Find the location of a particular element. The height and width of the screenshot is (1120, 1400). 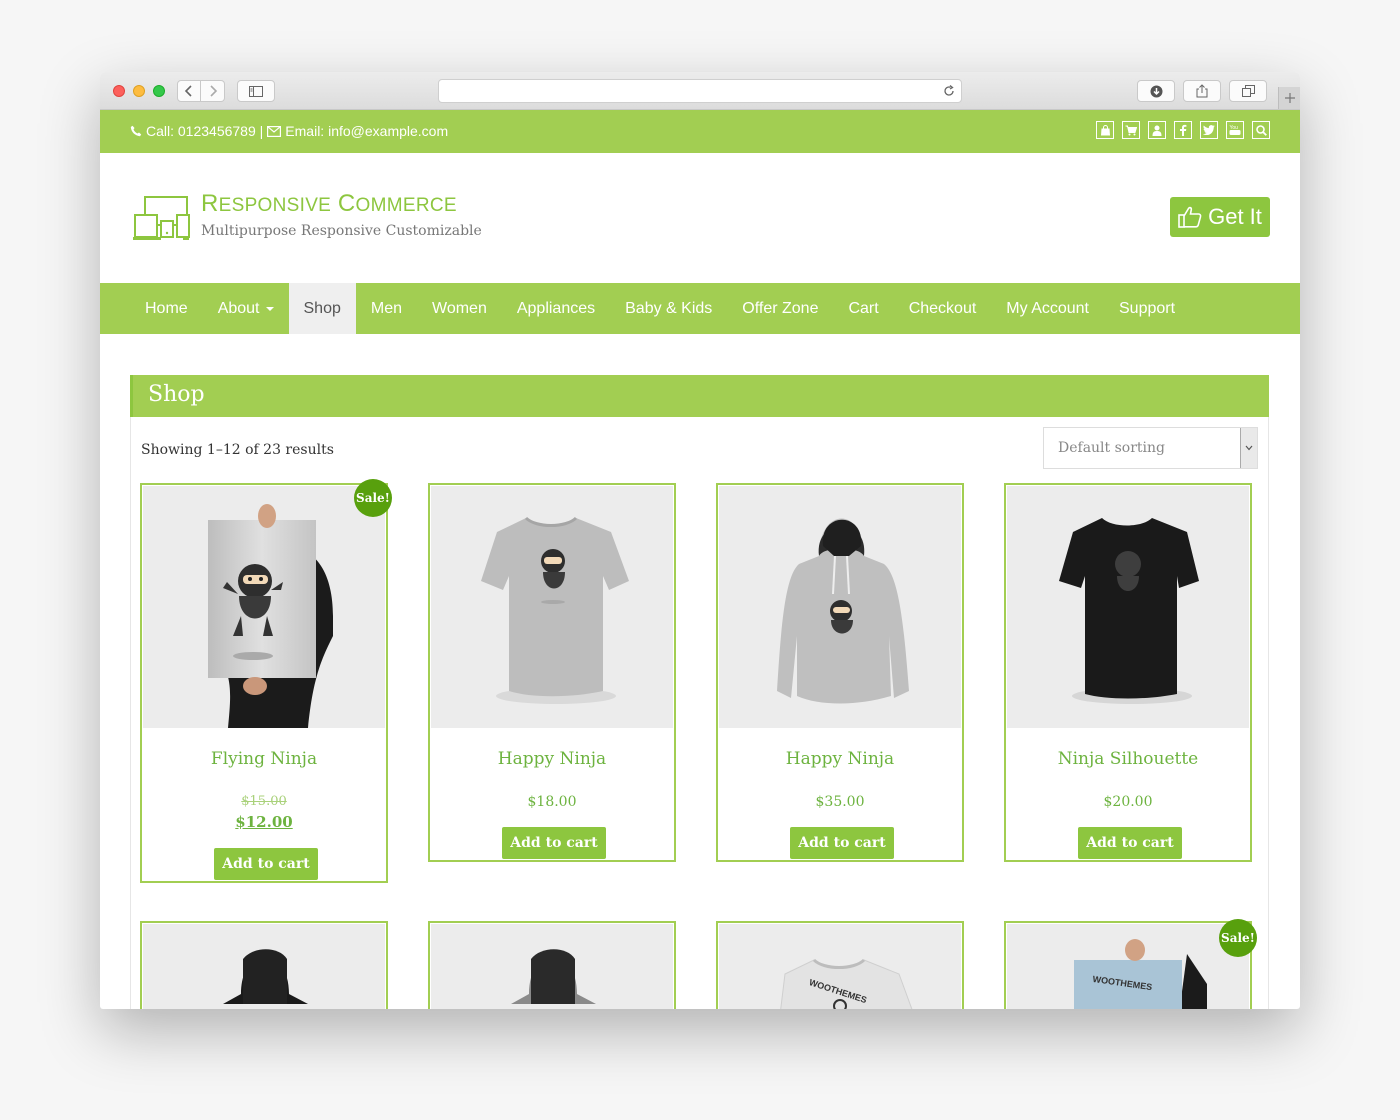

plus-icon is located at coordinates (1289, 98).